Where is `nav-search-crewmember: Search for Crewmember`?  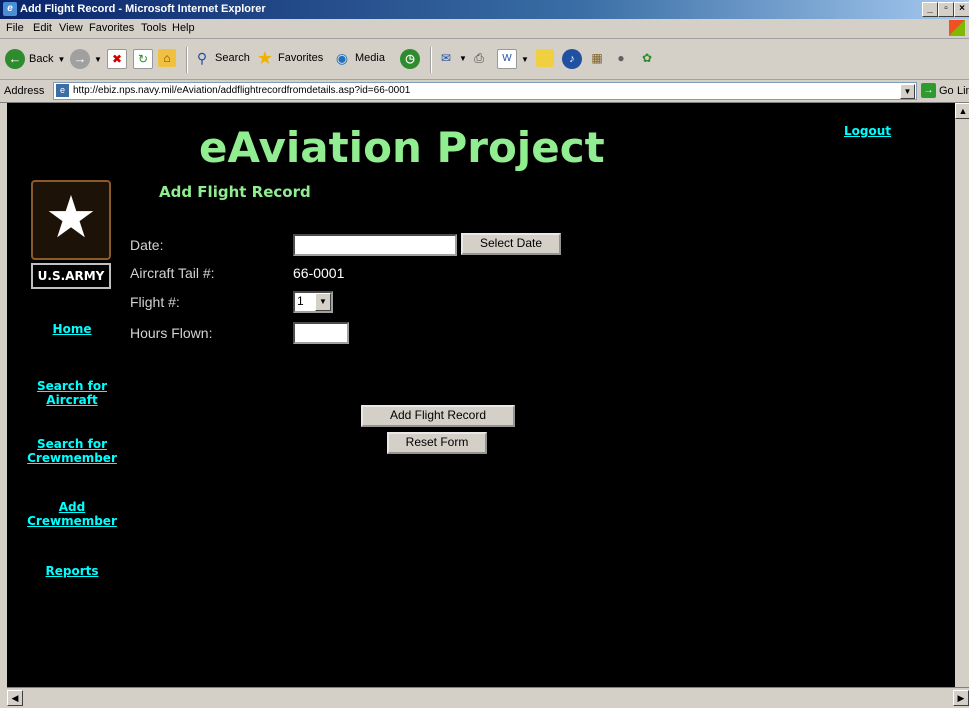
nav-search-crewmember: Search for Crewmember is located at coordinates (72, 451).